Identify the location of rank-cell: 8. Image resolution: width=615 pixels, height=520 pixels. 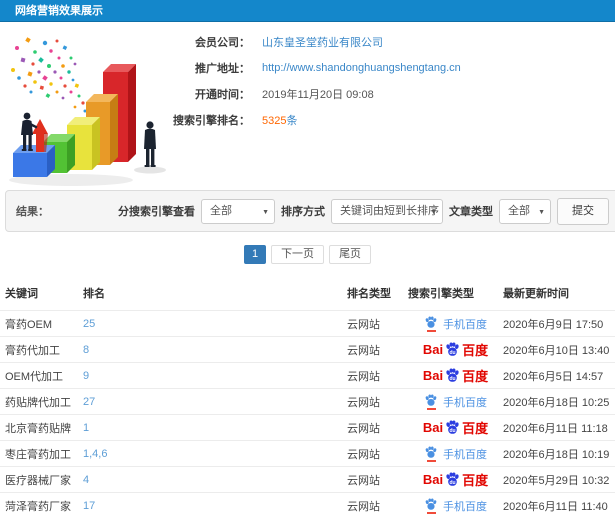
(215, 349).